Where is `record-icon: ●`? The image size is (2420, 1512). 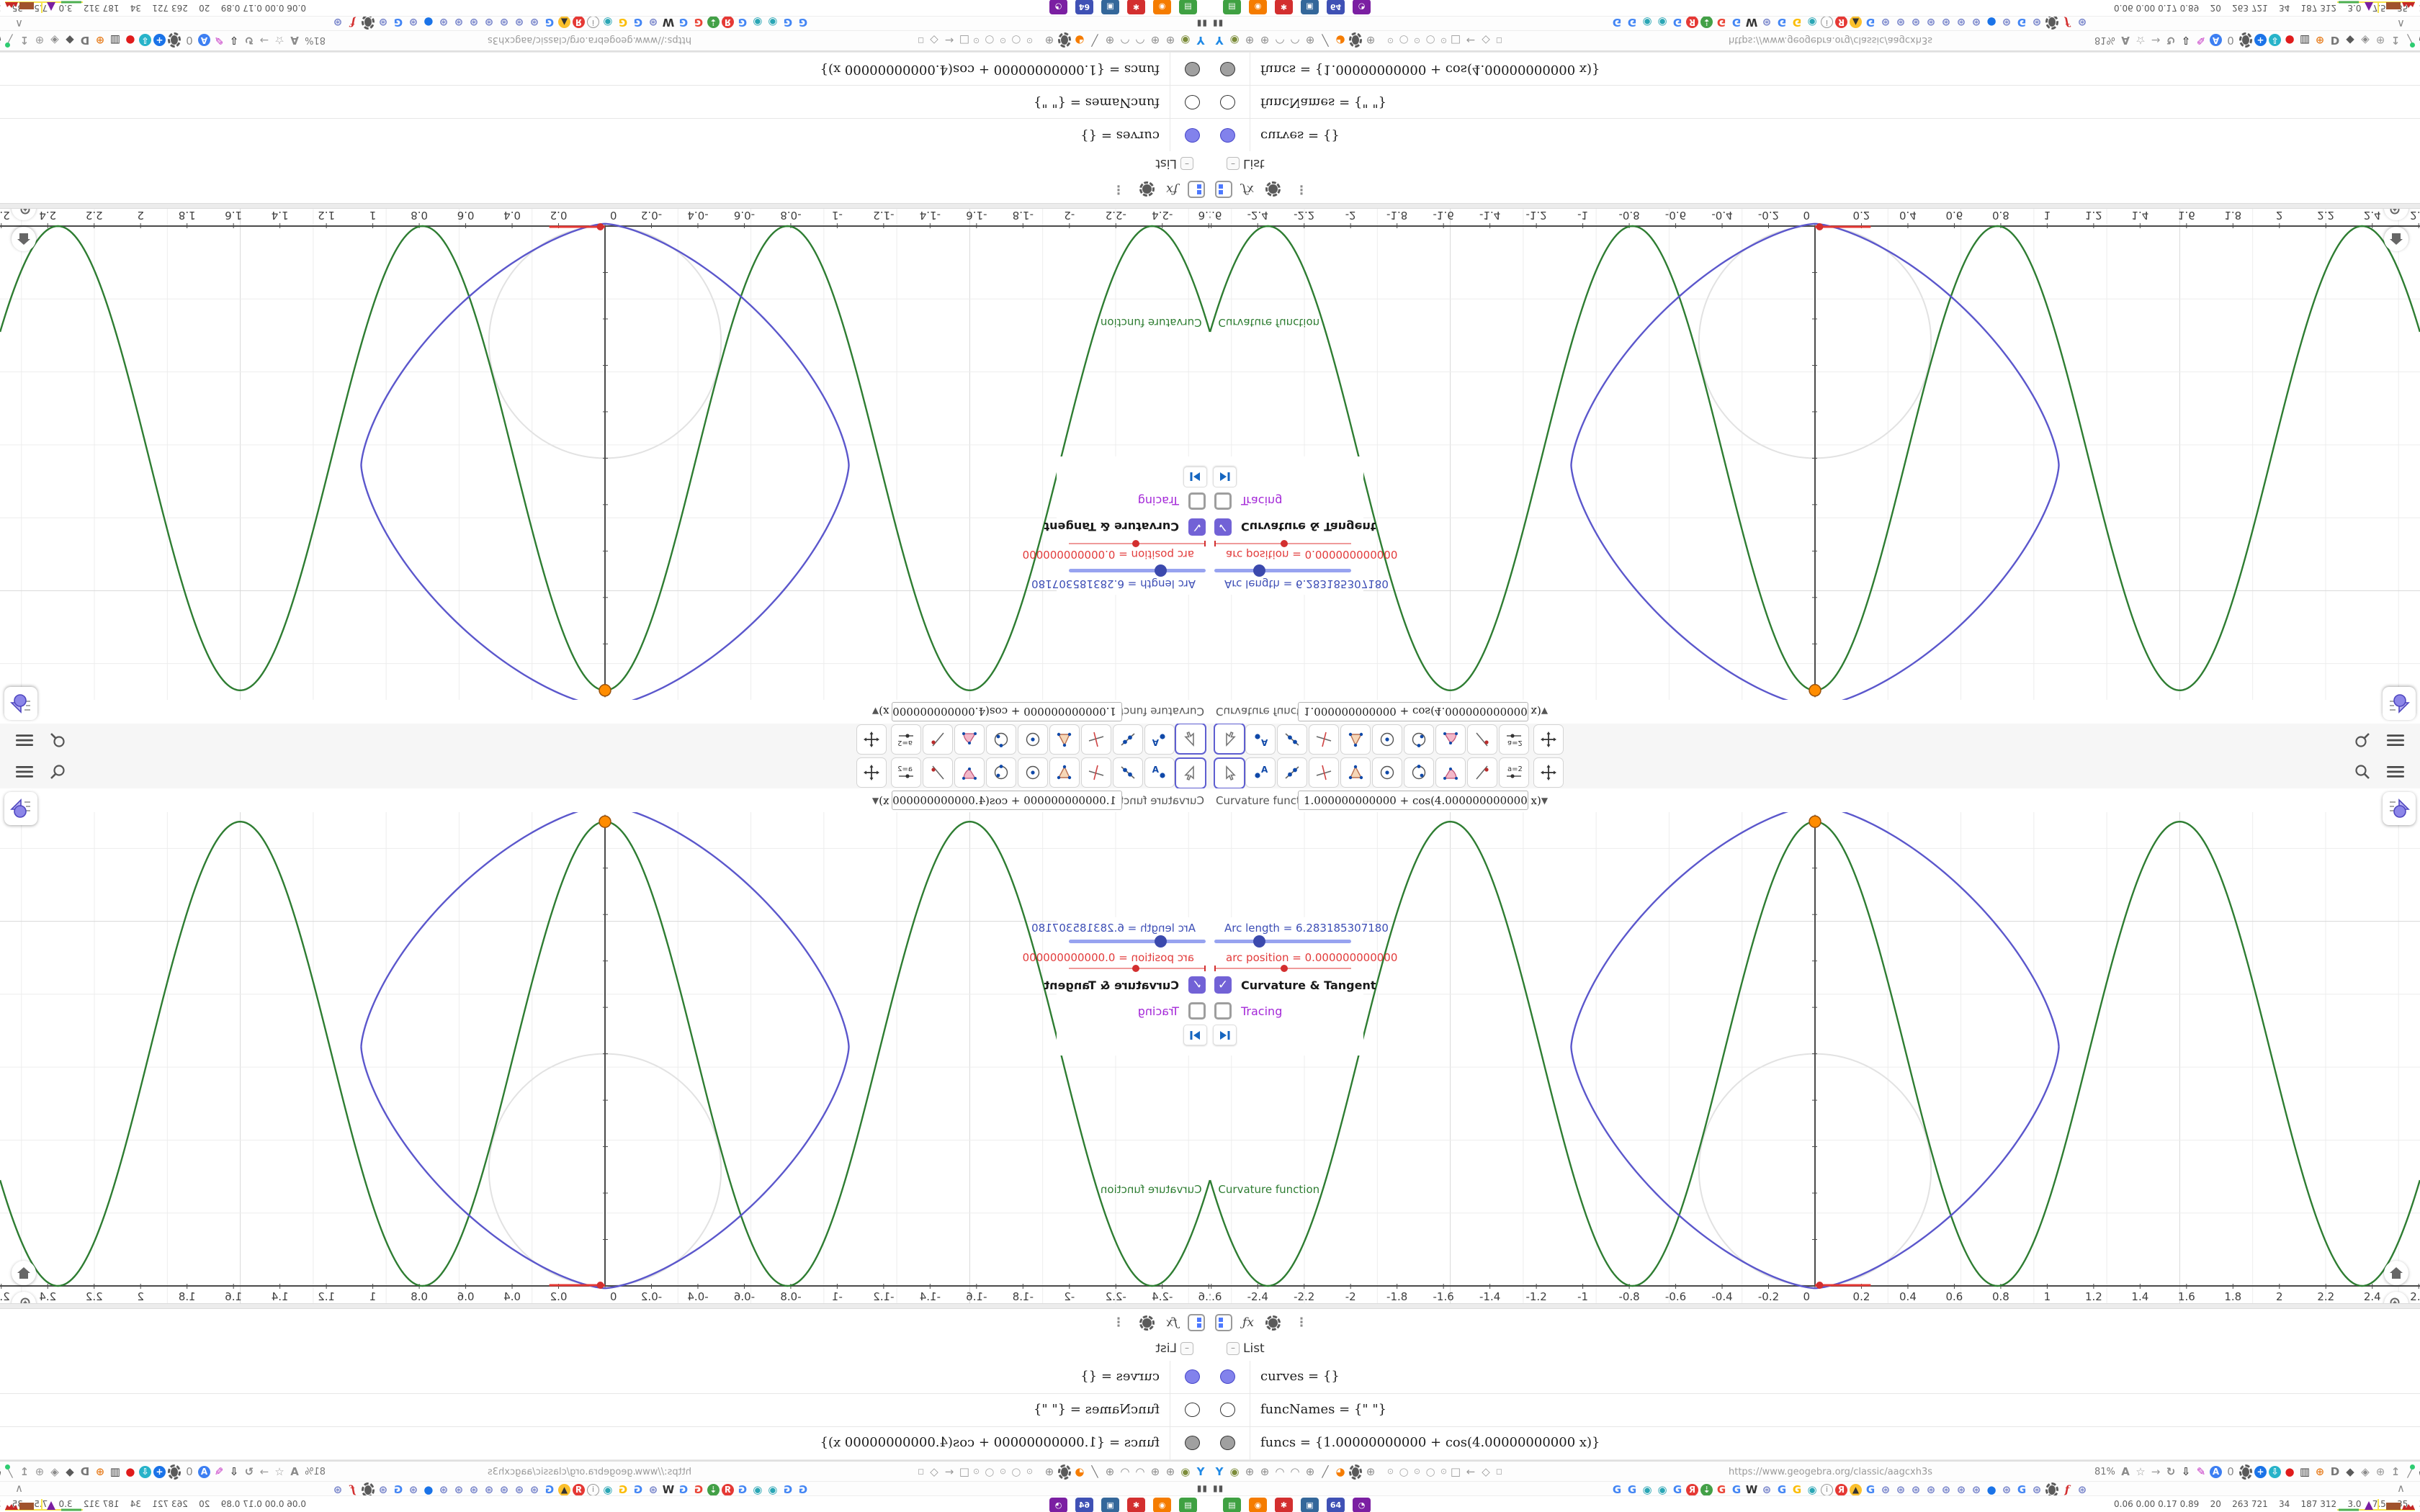
record-icon: ● is located at coordinates (130, 1471).